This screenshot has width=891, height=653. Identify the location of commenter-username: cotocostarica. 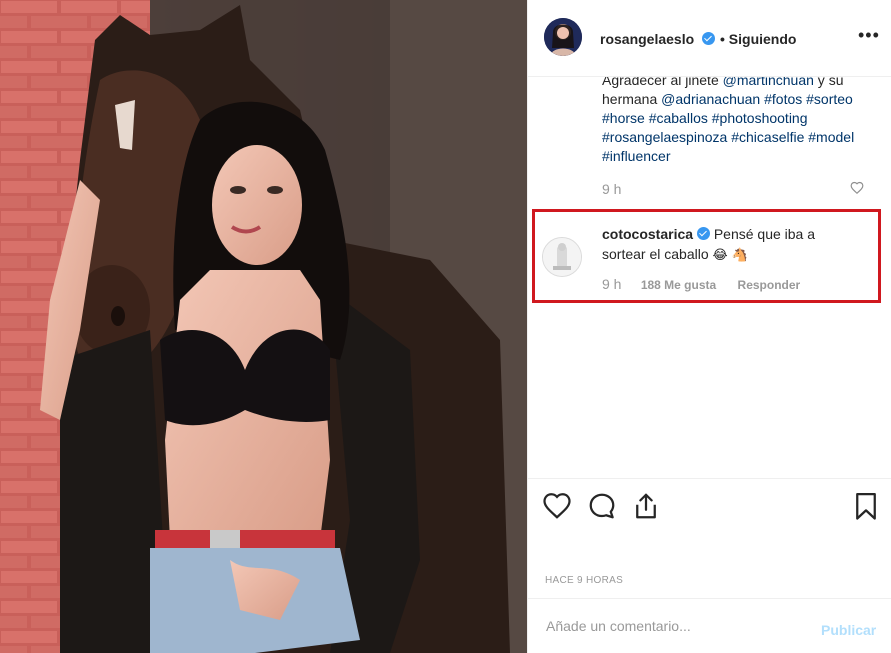
(647, 234).